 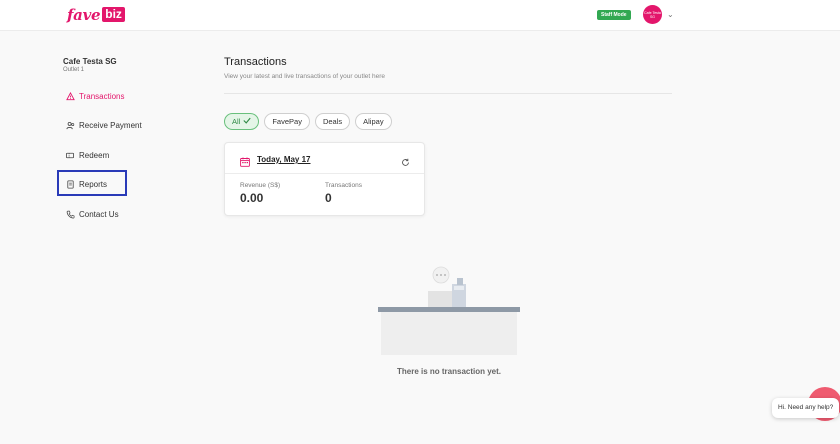 I want to click on summary-card-header: Today, May 17, so click(x=324, y=158).